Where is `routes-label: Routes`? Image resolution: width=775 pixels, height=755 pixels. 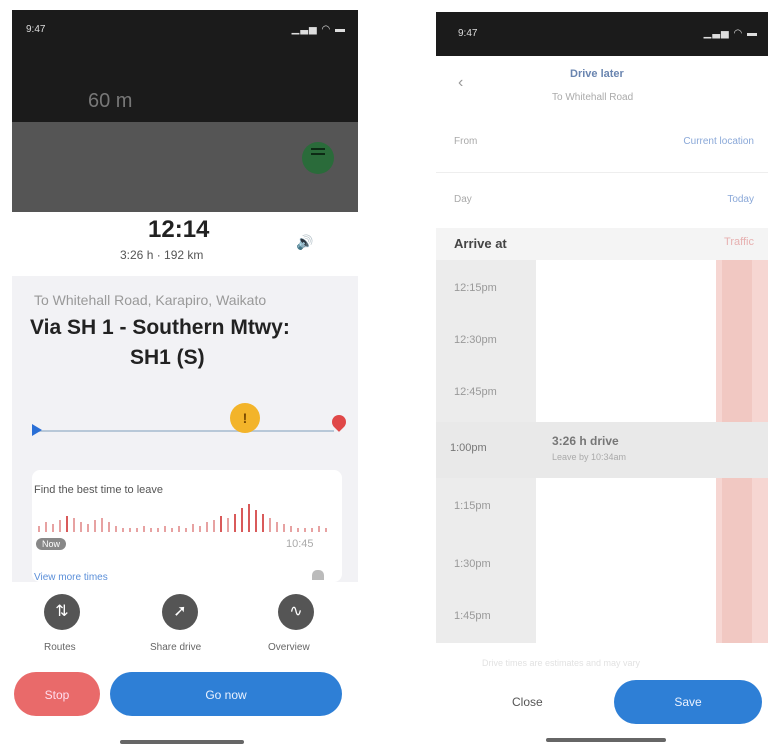
routes-label: Routes is located at coordinates (60, 647).